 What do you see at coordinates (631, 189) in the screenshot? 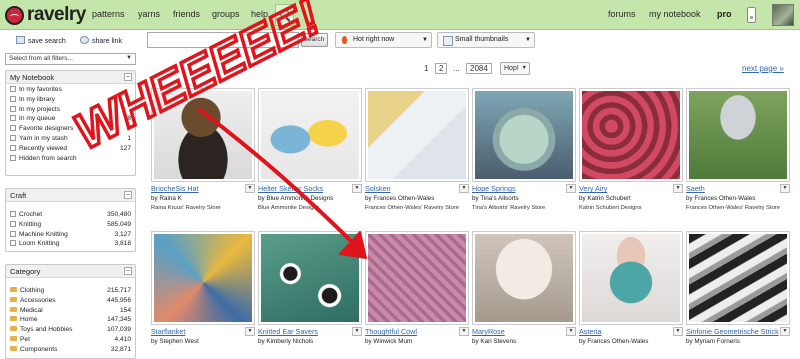
I see `pattern-title-link: Very Airy` at bounding box center [631, 189].